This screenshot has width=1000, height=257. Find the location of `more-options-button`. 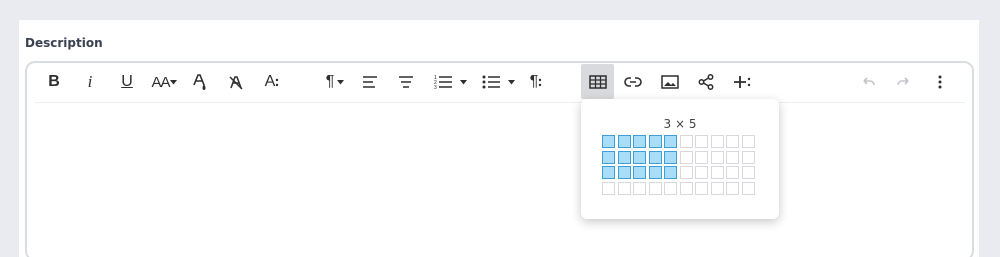

more-options-button is located at coordinates (940, 82).